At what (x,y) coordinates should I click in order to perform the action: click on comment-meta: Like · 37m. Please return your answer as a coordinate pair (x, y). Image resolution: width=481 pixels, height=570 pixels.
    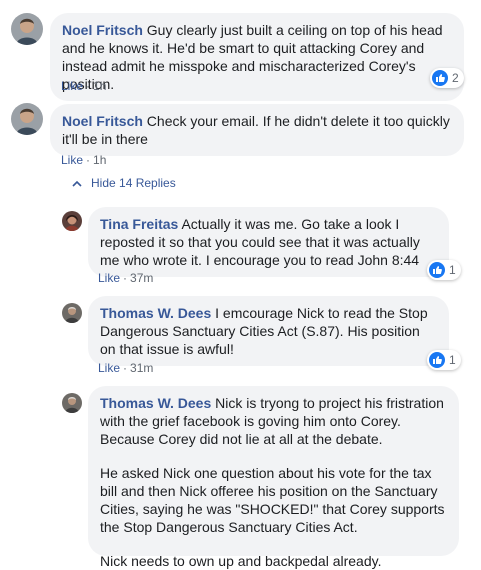
    Looking at the image, I should click on (126, 278).